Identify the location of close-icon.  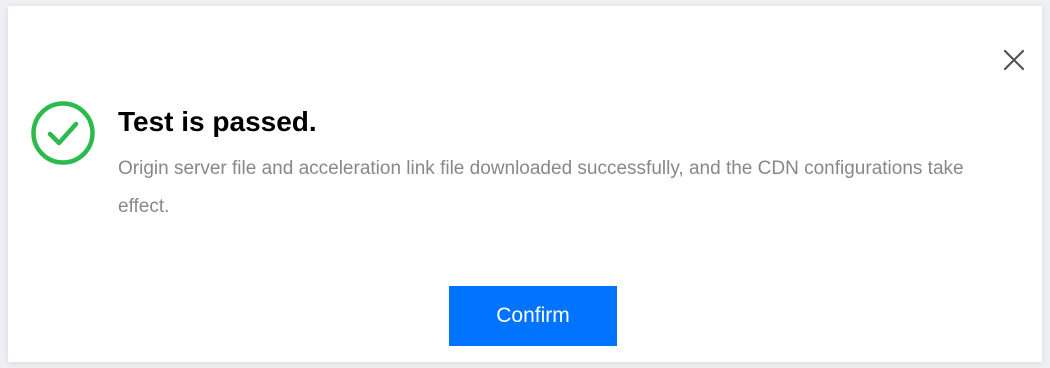
(1014, 60).